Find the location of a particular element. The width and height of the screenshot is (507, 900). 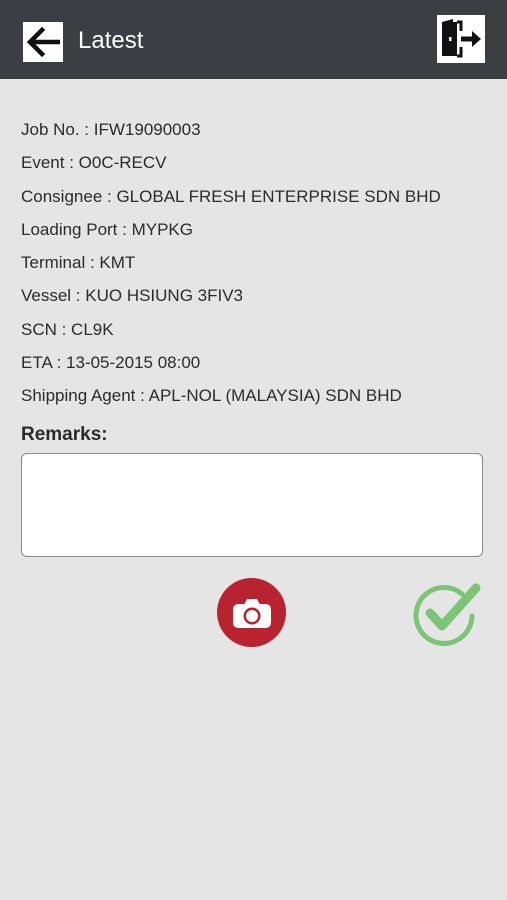

logout-button is located at coordinates (461, 39).